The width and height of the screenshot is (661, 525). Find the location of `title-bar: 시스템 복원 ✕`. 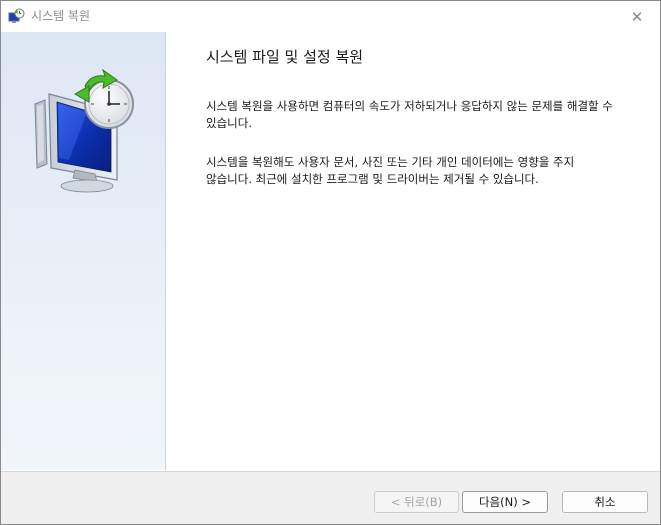

title-bar: 시스템 복원 ✕ is located at coordinates (330, 16).